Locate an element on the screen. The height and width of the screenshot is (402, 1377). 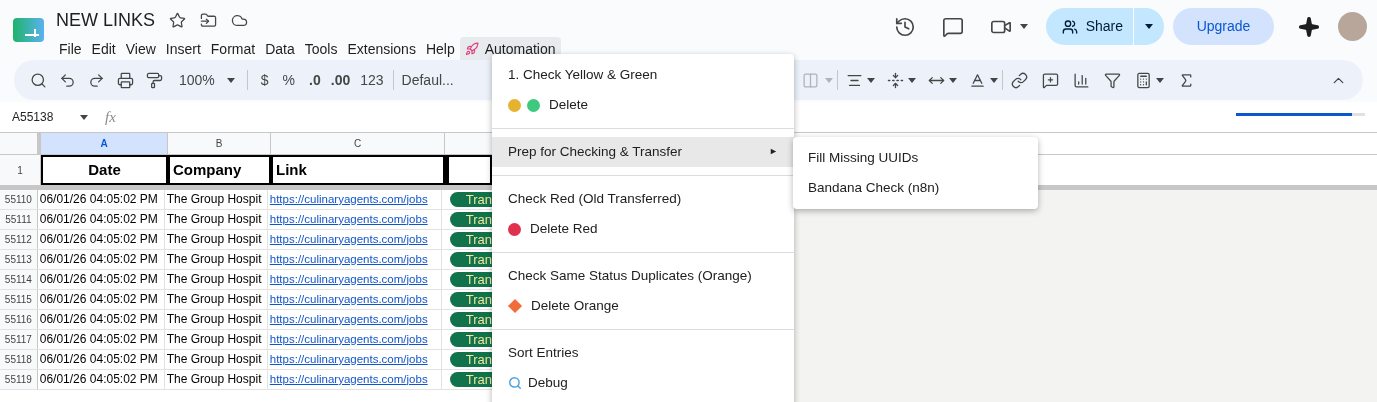
menu-item: View is located at coordinates (140, 49).